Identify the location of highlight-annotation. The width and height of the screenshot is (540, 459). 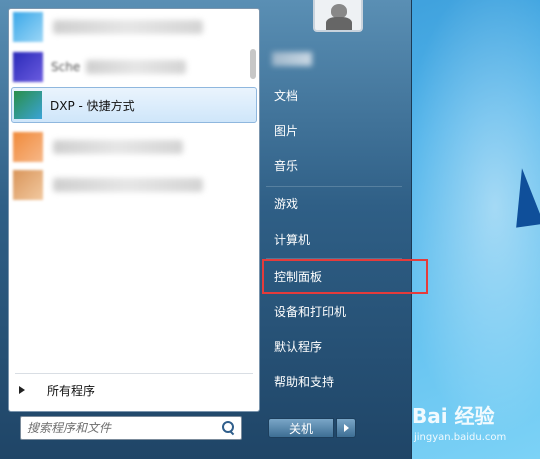
(345, 276).